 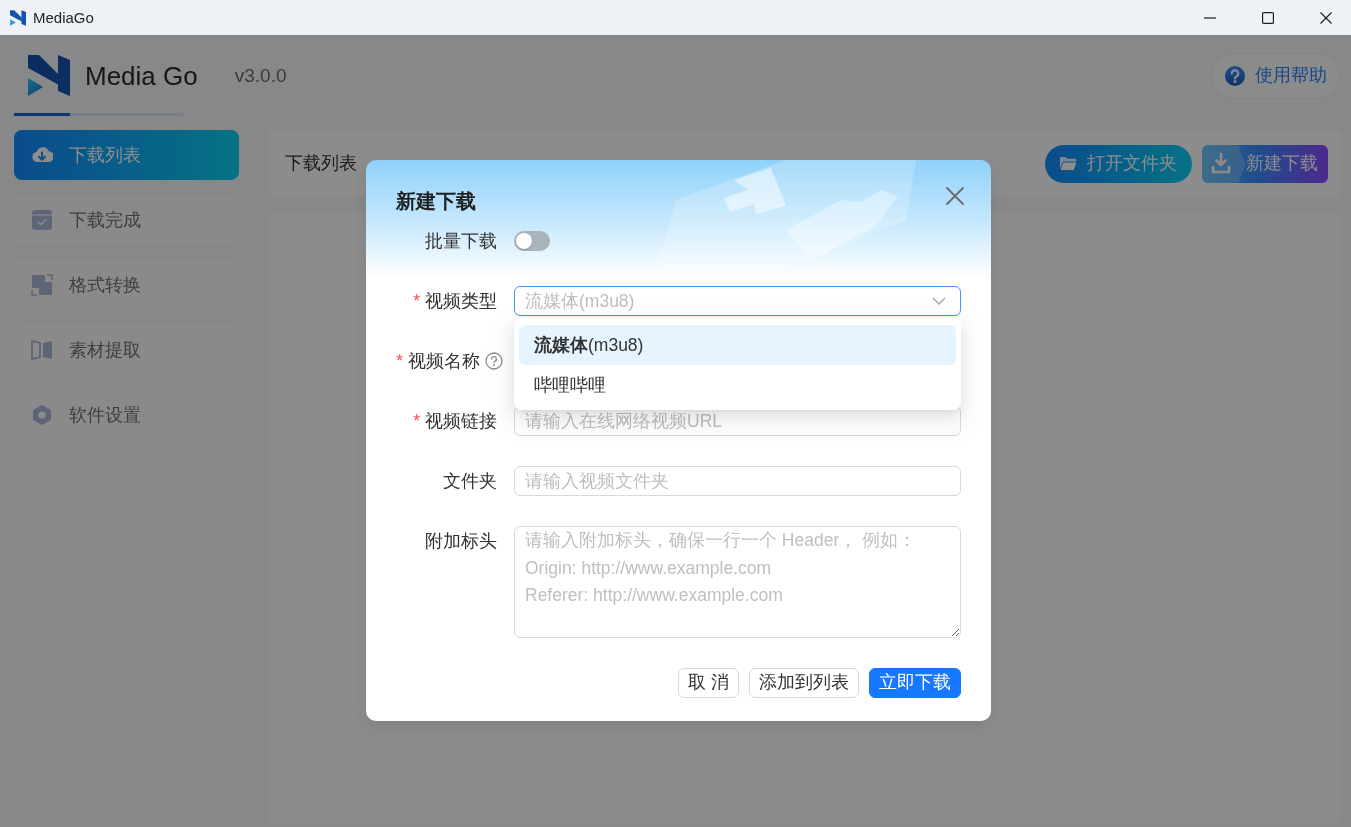 What do you see at coordinates (42, 220) in the screenshot?
I see `check-square-icon` at bounding box center [42, 220].